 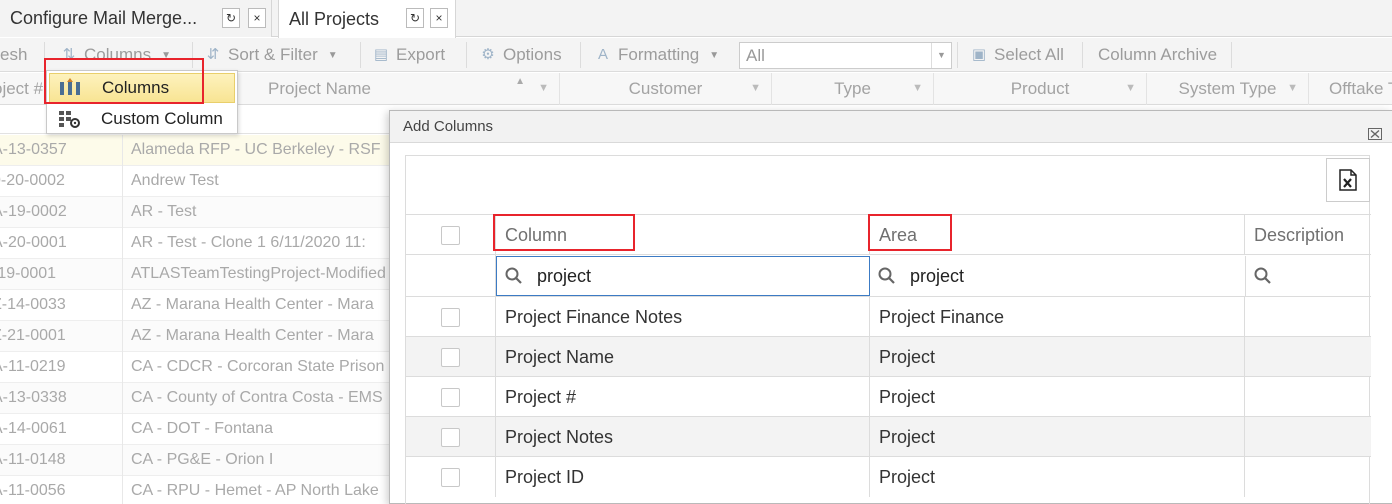 I want to click on refresh-label: esh, so click(x=14, y=54).